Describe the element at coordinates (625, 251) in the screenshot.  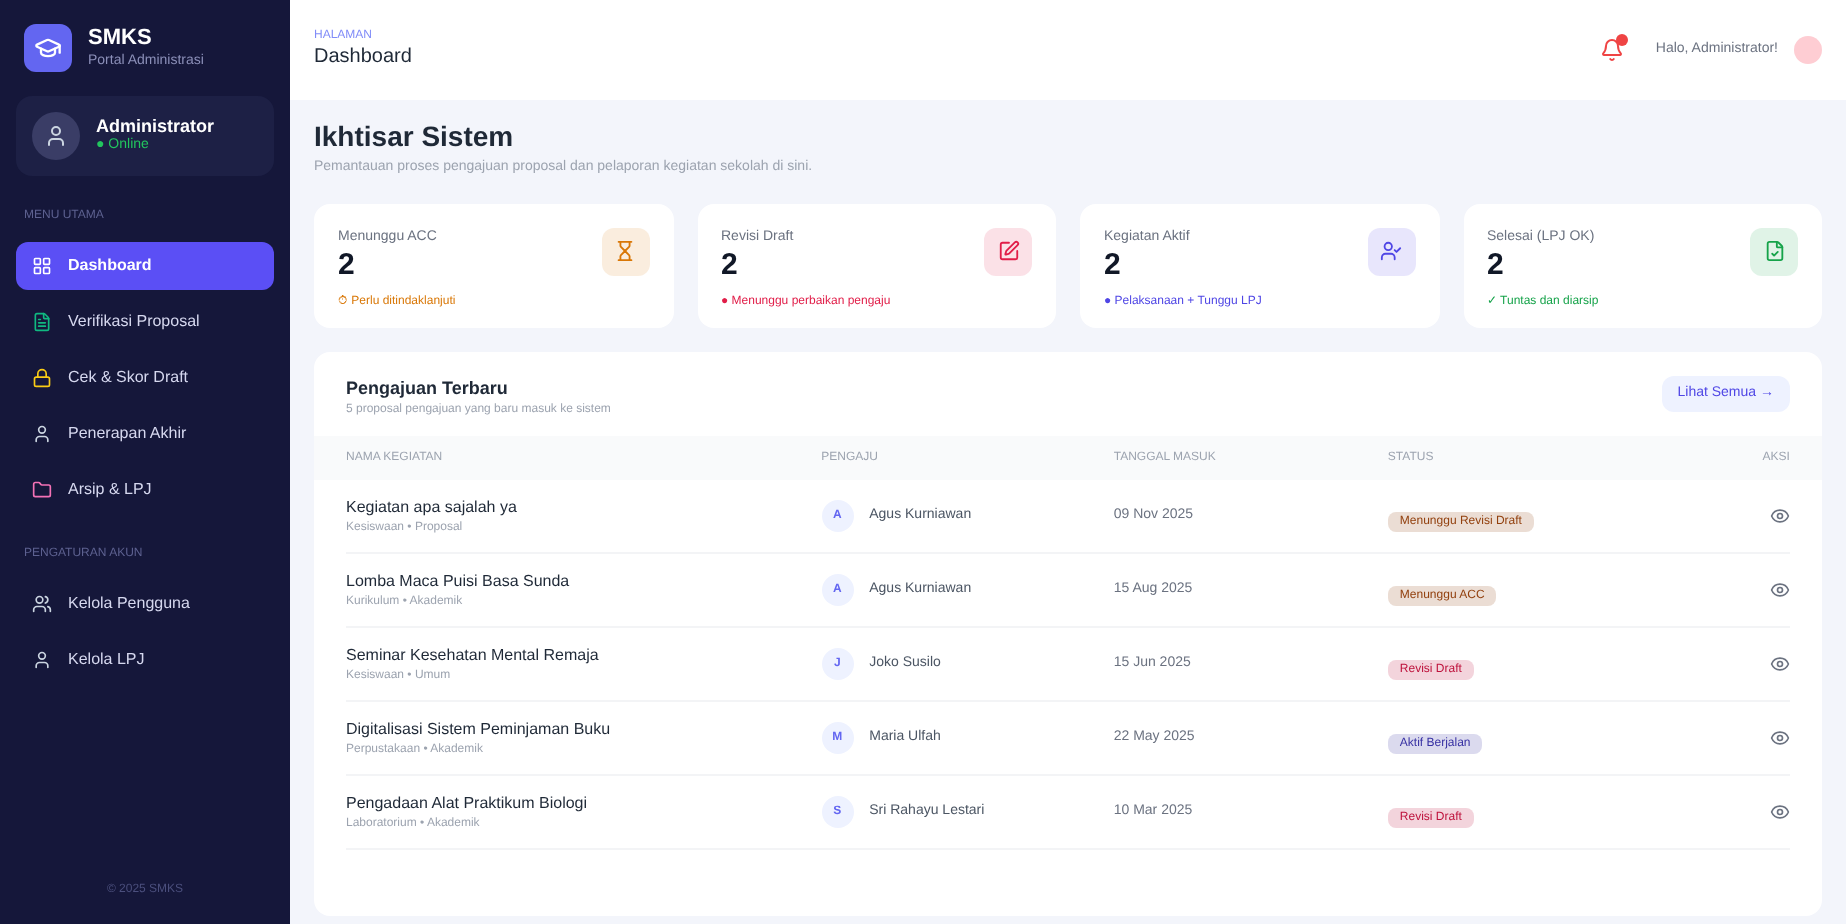
I see `hourglass-icon` at that location.